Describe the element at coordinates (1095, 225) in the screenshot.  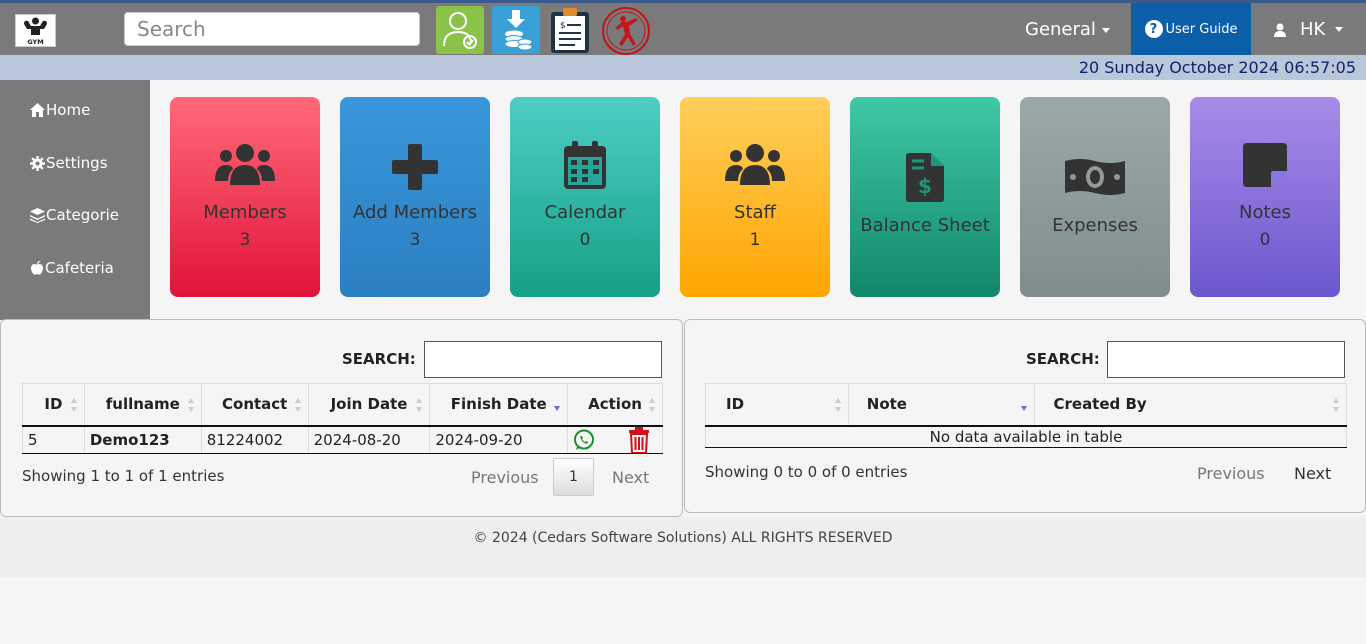
I see `tile-label: Expenses` at that location.